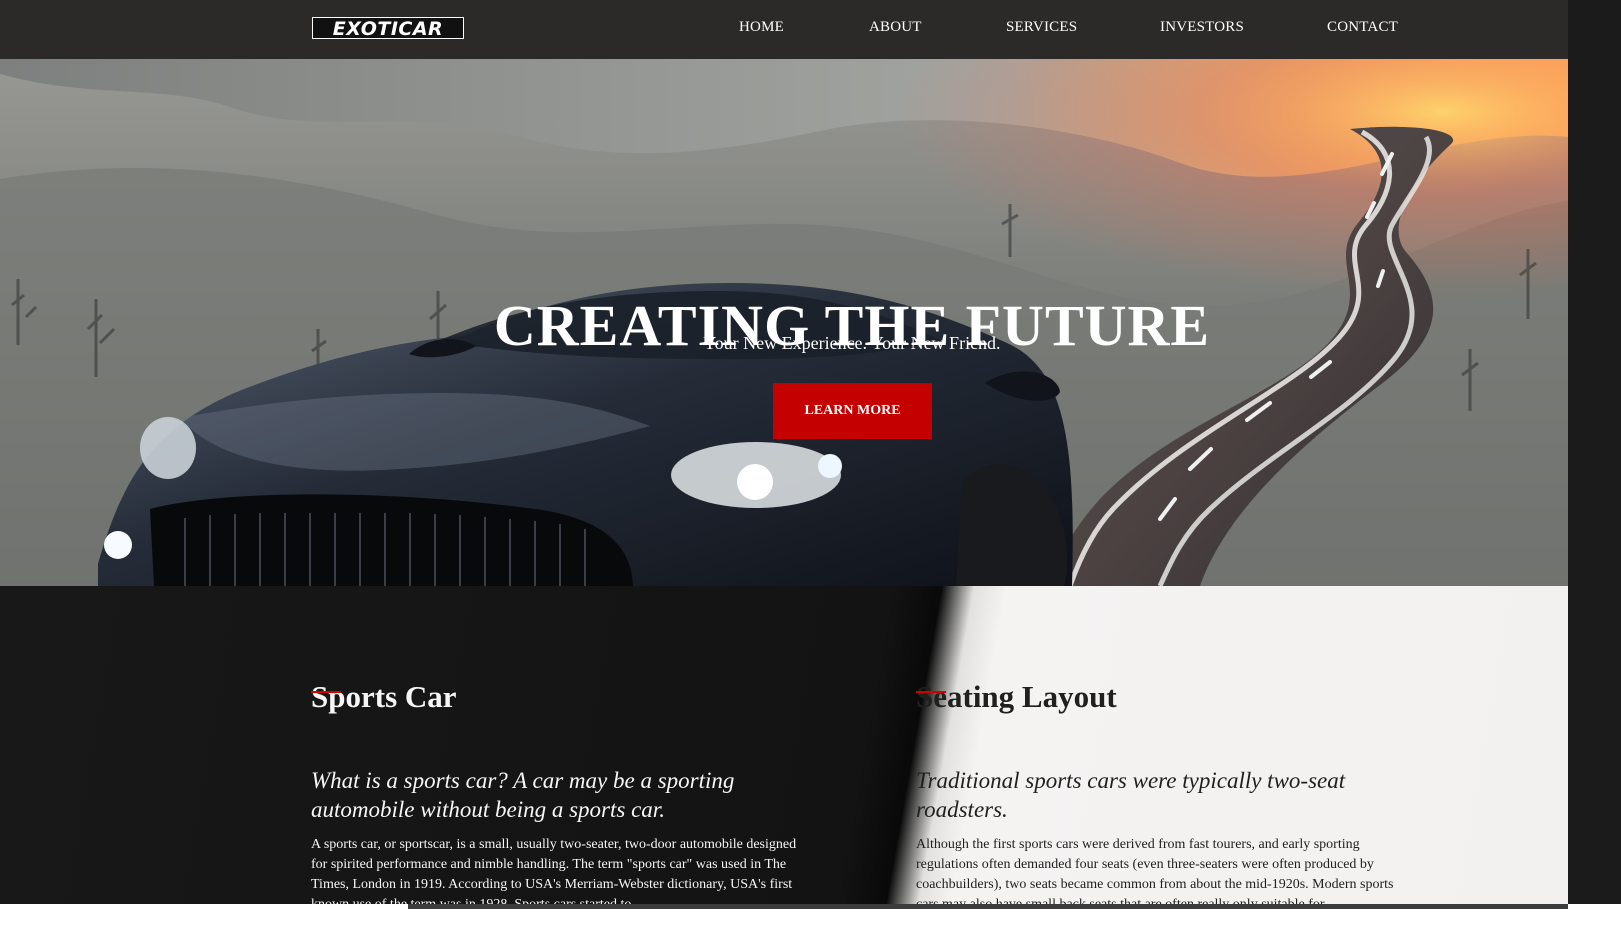 This screenshot has width=1621, height=940. I want to click on nav-contact-link: CONTACT, so click(1362, 27).